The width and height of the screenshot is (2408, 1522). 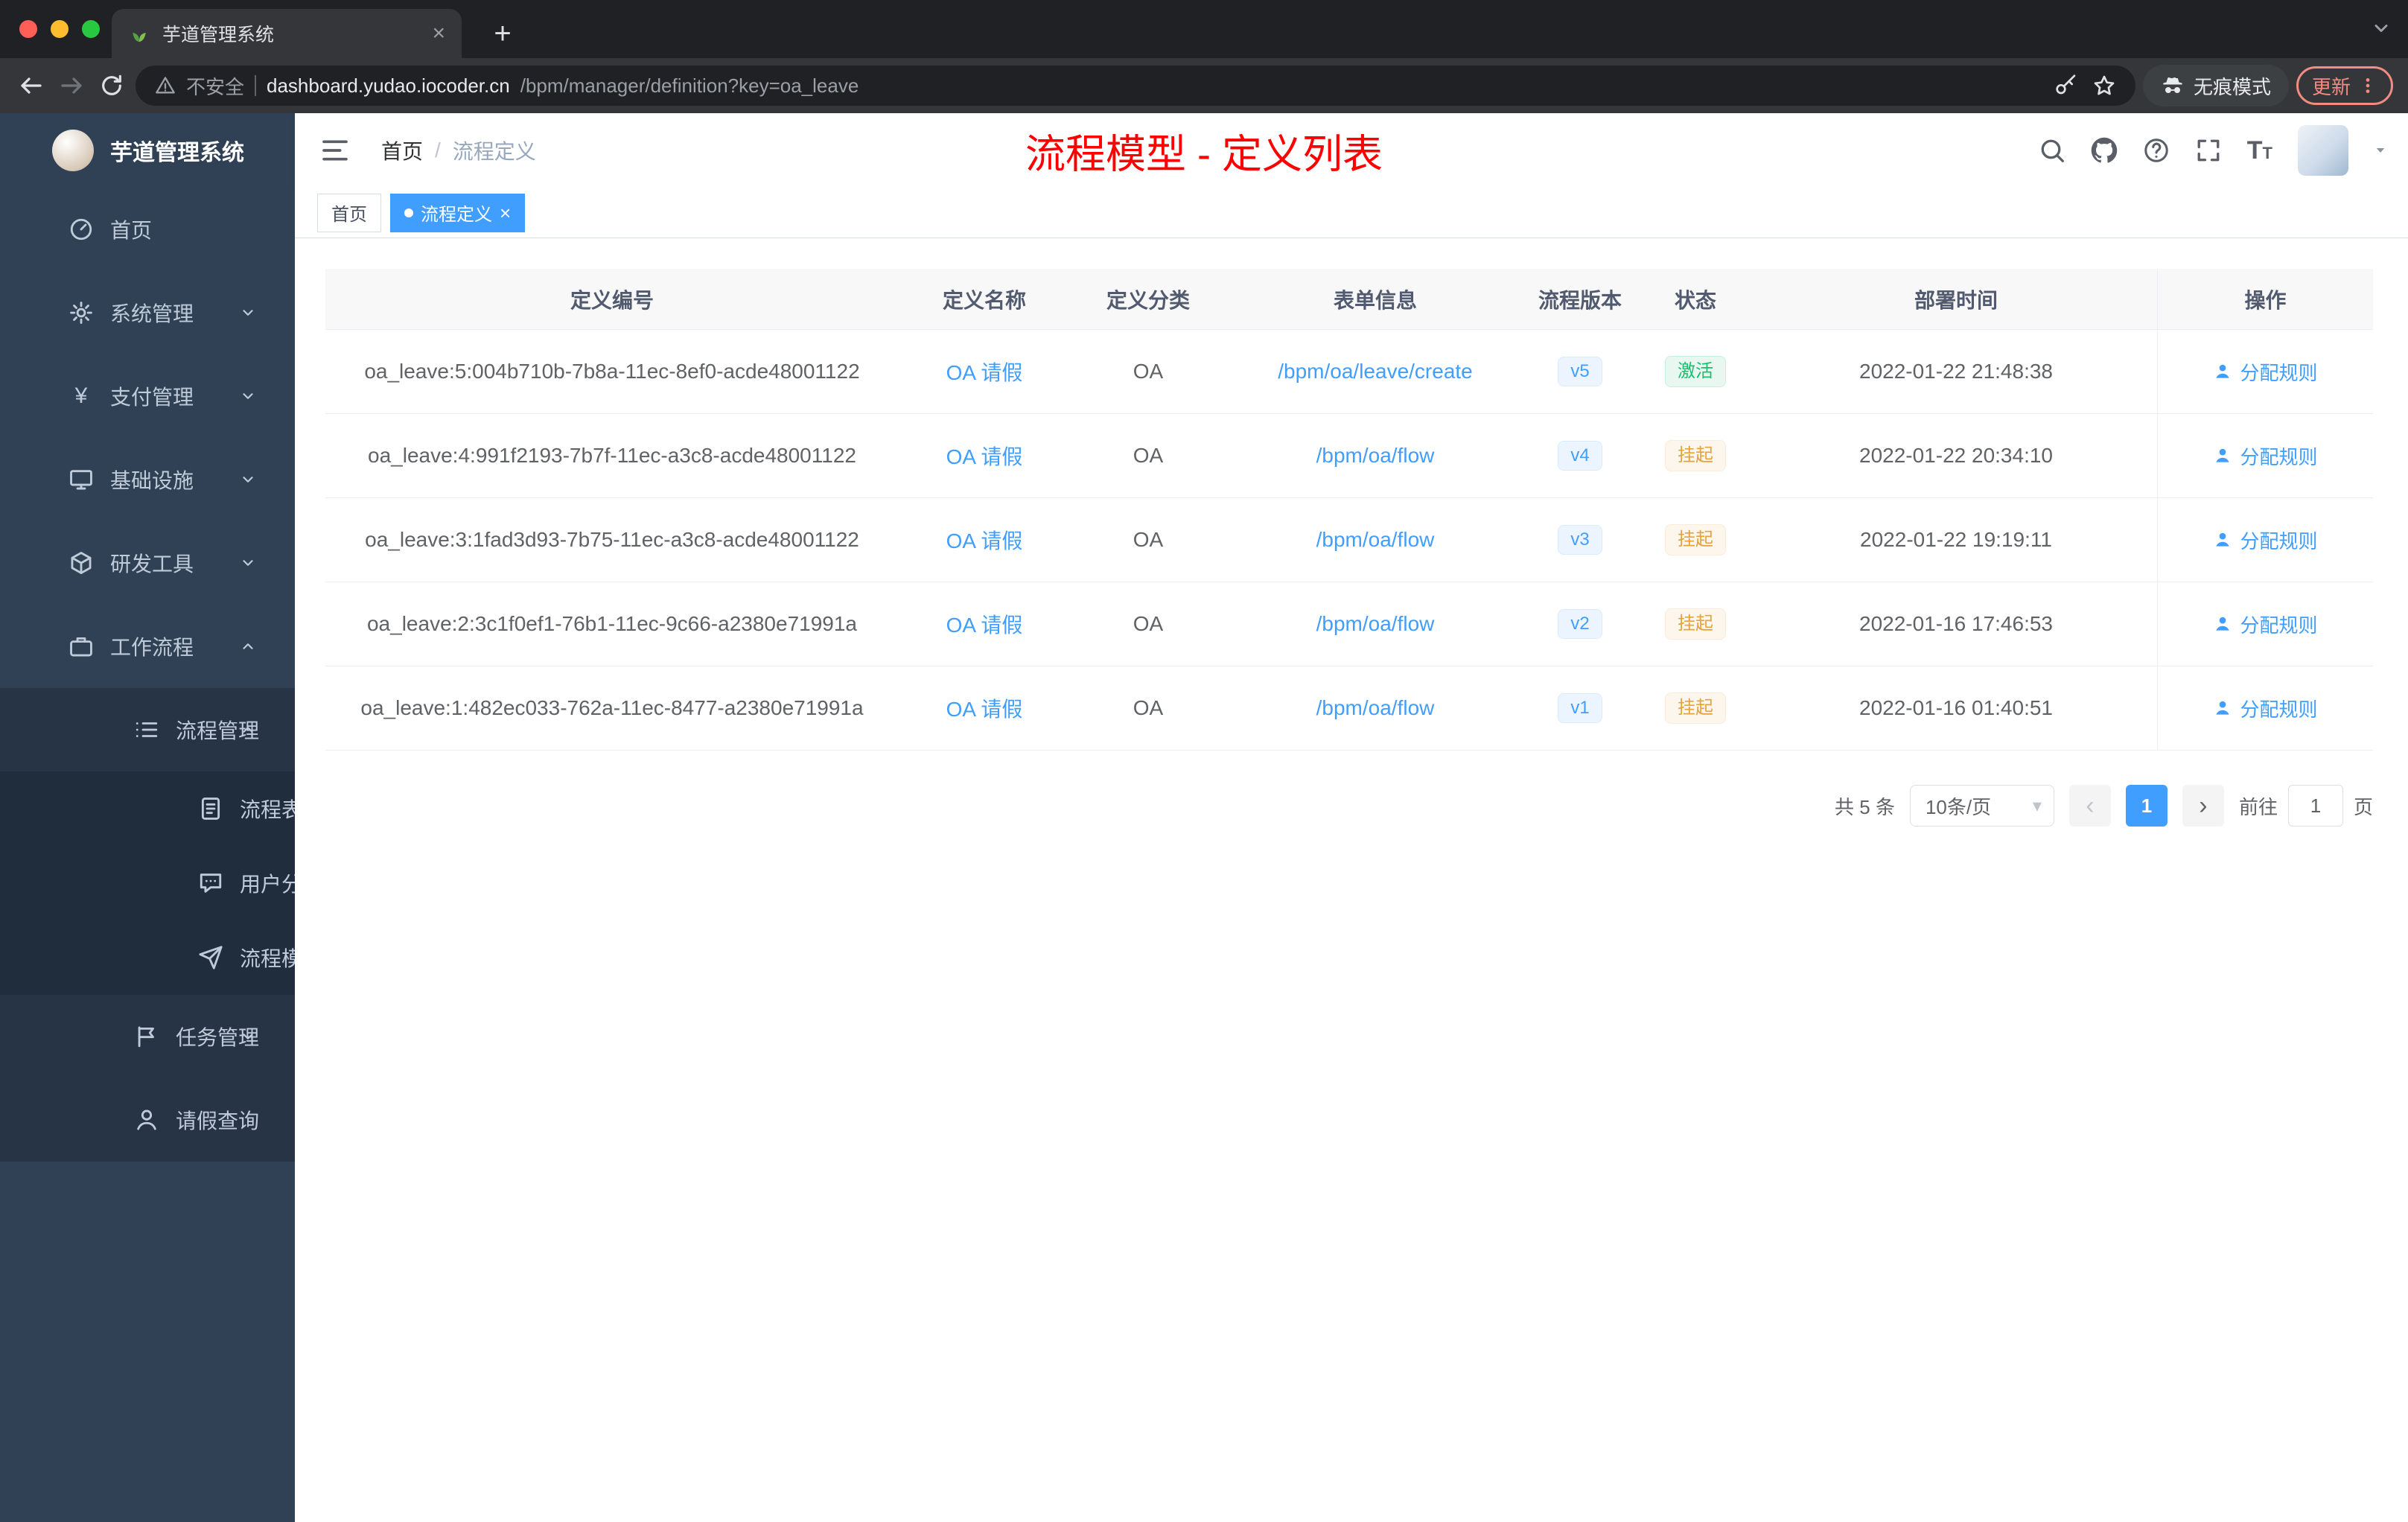 I want to click on cell-deploy-time: 2022-01-22 21:48:38, so click(x=1956, y=372).